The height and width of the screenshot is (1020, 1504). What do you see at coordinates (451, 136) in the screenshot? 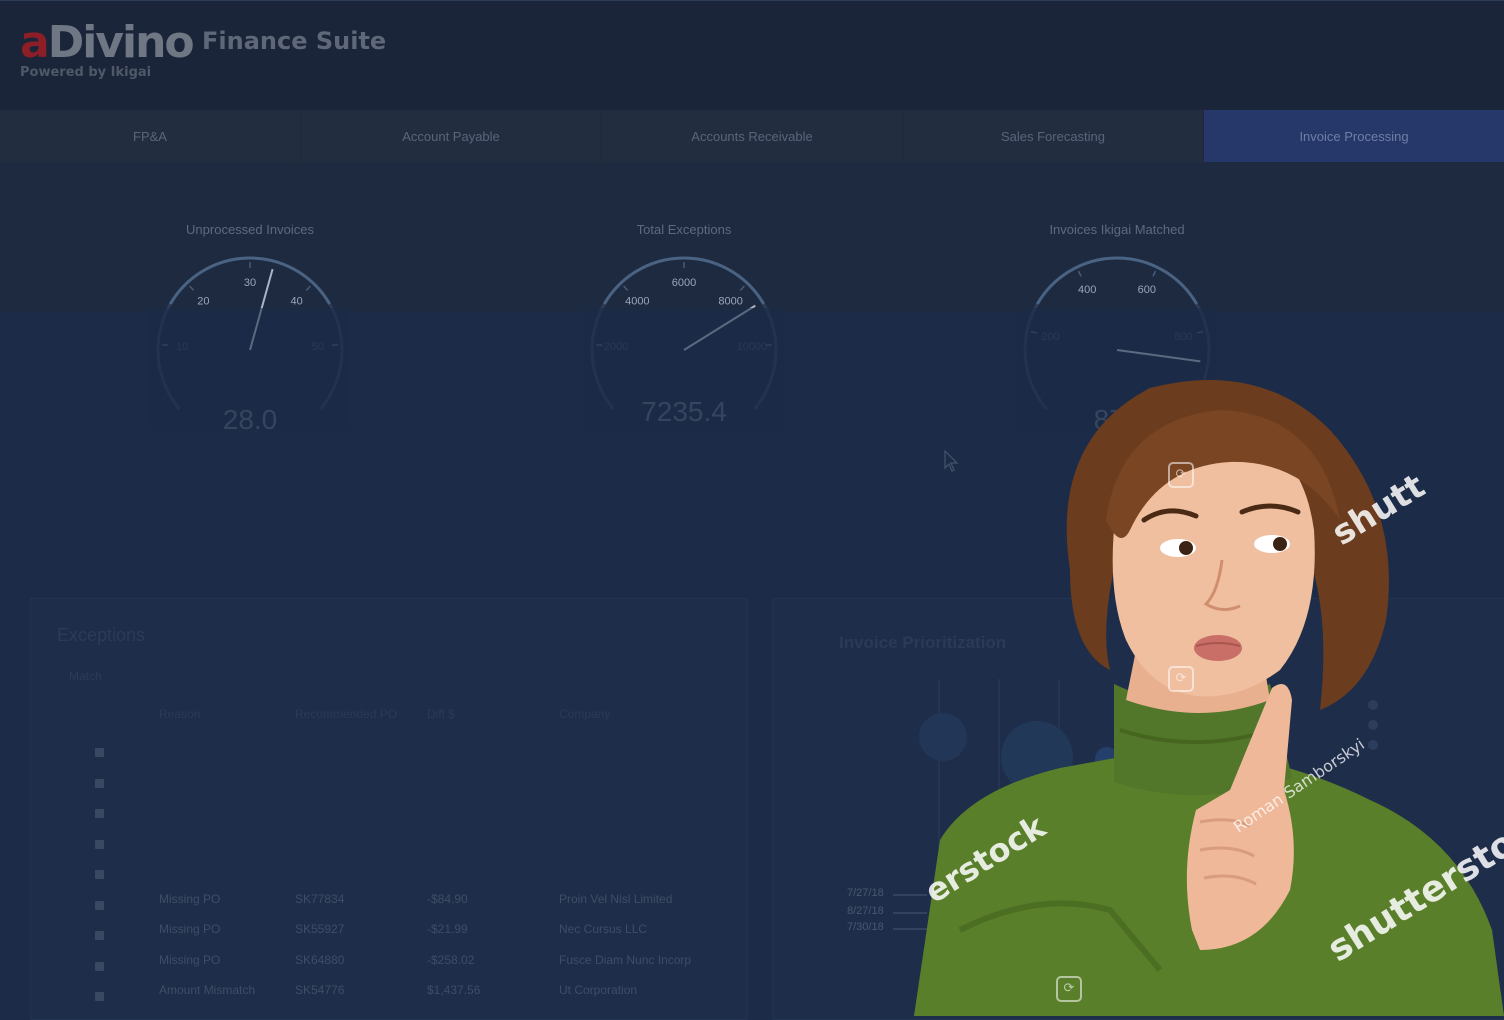
I see `tab-account-payable: Account Payable` at bounding box center [451, 136].